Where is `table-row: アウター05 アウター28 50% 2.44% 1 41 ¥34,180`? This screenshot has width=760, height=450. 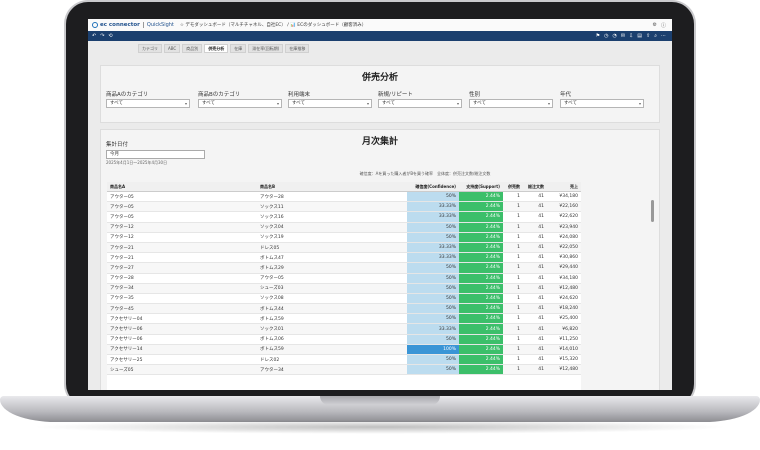 table-row: アウター05 アウター28 50% 2.44% 1 41 ¥34,180 is located at coordinates (344, 197).